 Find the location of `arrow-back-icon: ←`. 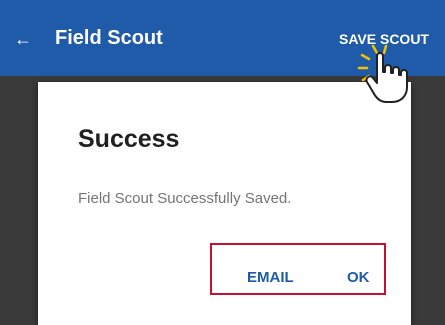

arrow-back-icon: ← is located at coordinates (23, 39).